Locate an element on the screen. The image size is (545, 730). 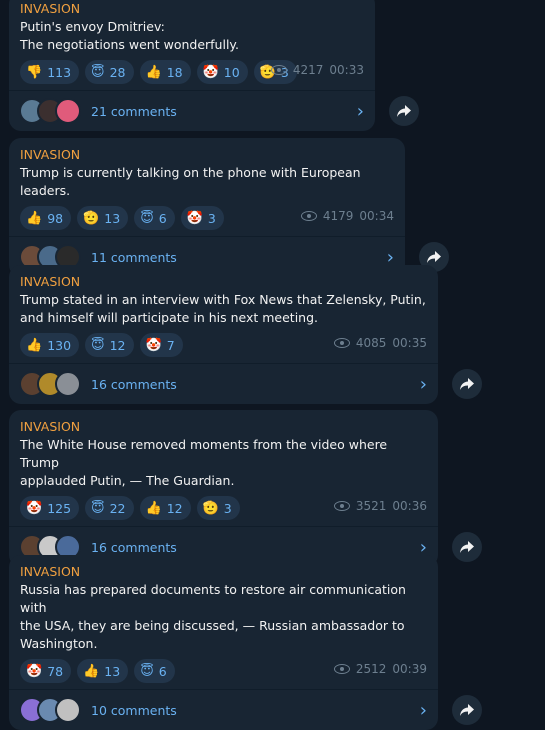
post-time: 00:39 is located at coordinates (409, 669).